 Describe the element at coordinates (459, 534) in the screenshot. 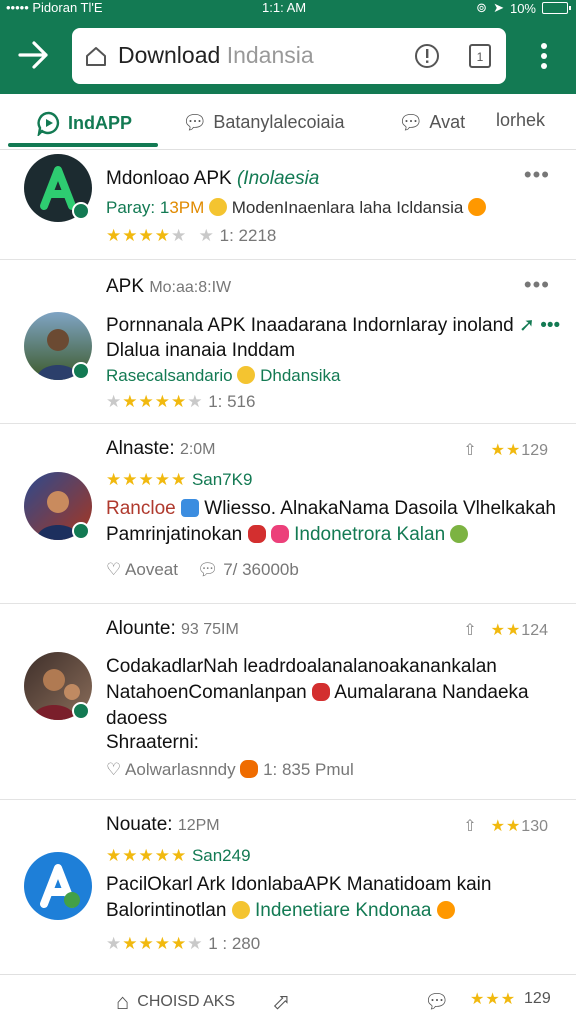

I see `laugh-emoji-icon` at that location.